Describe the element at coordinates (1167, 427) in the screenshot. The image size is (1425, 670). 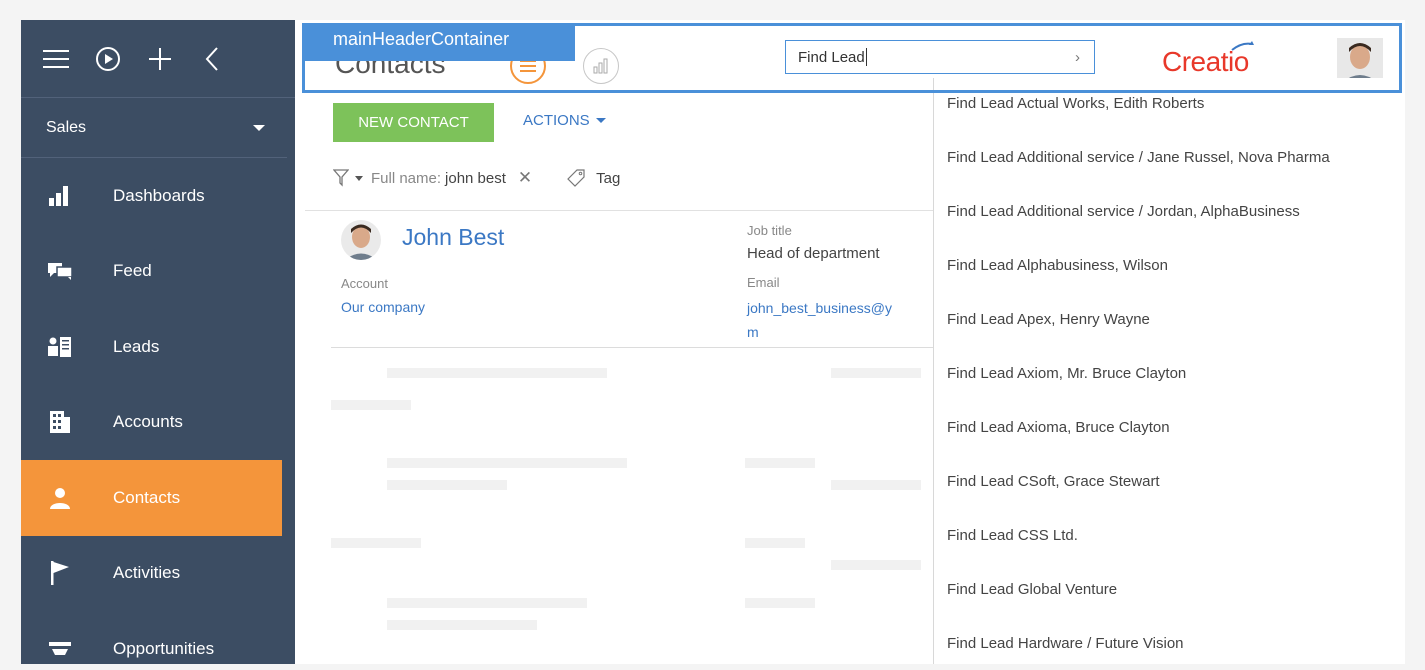
I see `suggestion-item: Find Lead Axioma, Bruce Clayton` at that location.